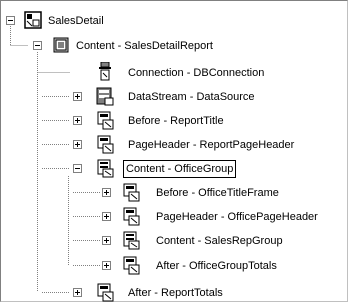 The image size is (348, 305). I want to click on tree-node-label: After - ReportTotals, so click(175, 293).